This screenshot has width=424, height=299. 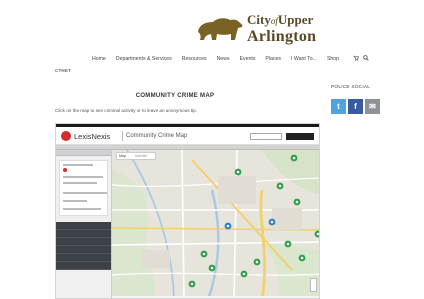 I want to click on email-icon: ✉, so click(x=372, y=106).